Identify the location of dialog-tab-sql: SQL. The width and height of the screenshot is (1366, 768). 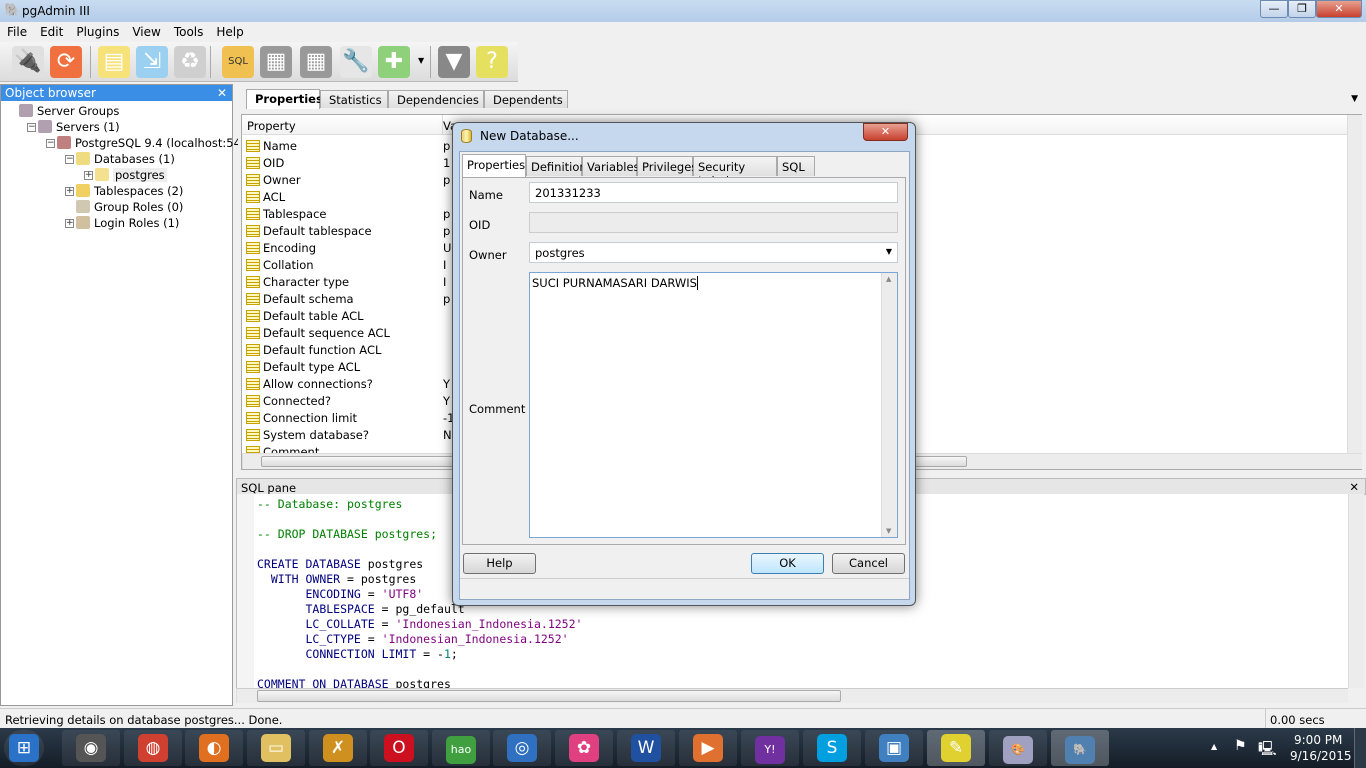
(796, 166).